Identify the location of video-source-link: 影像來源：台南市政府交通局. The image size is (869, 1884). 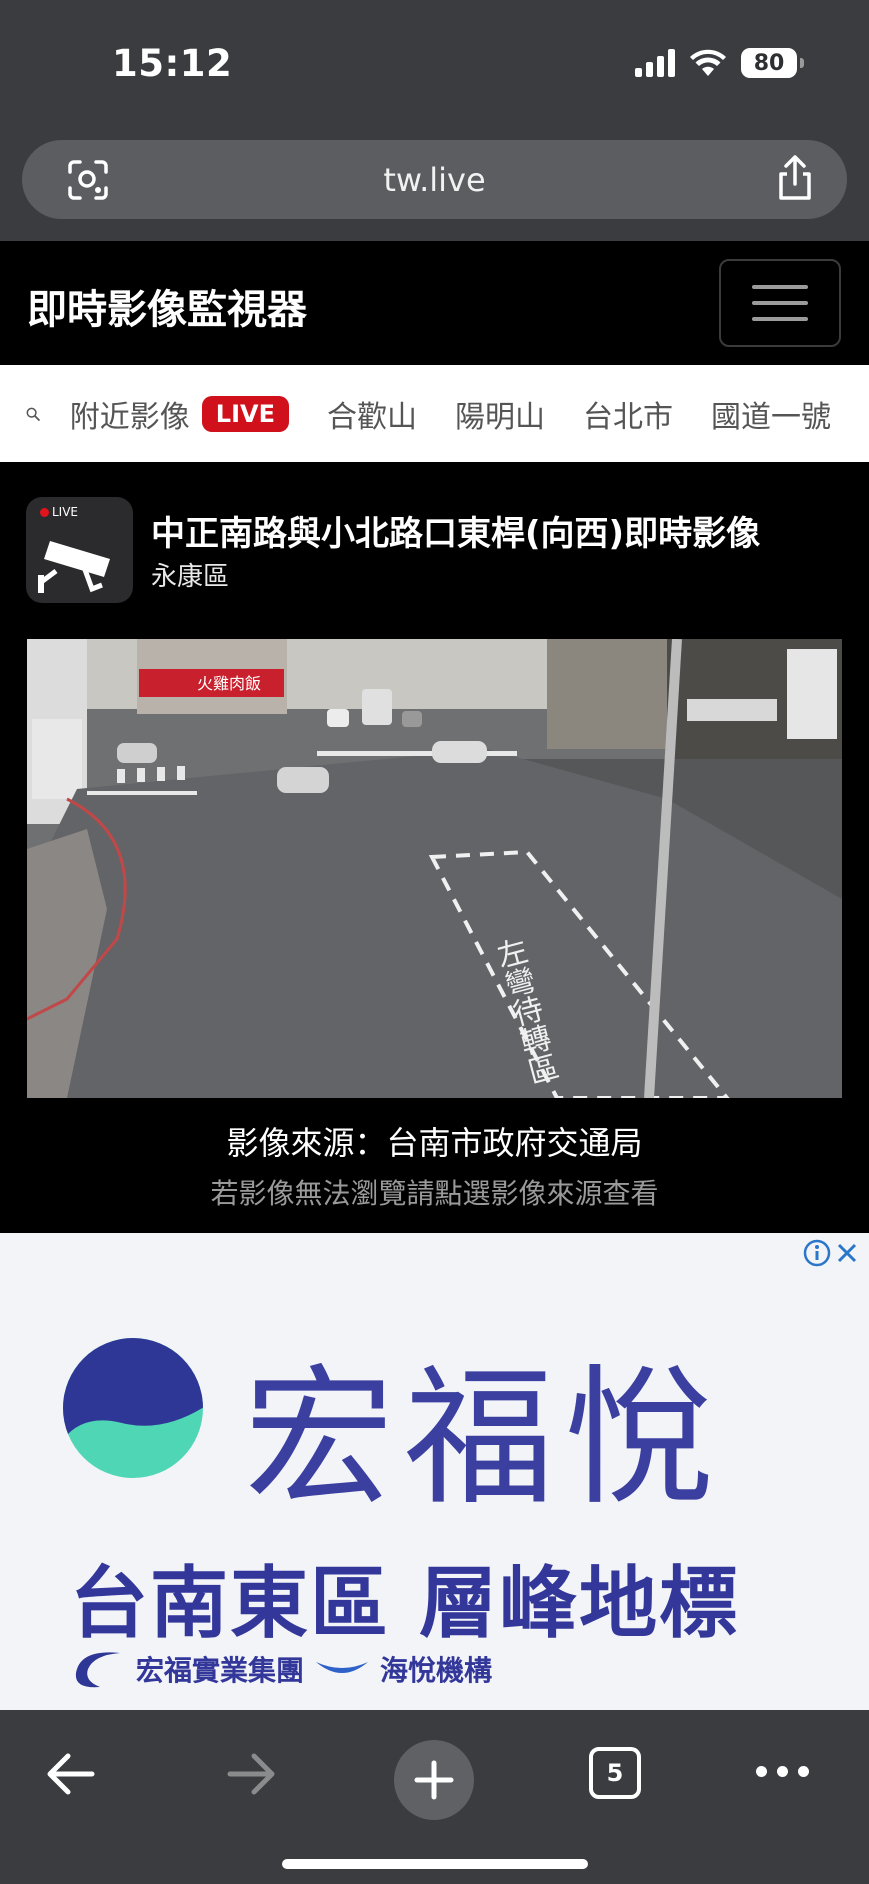
(434, 1141).